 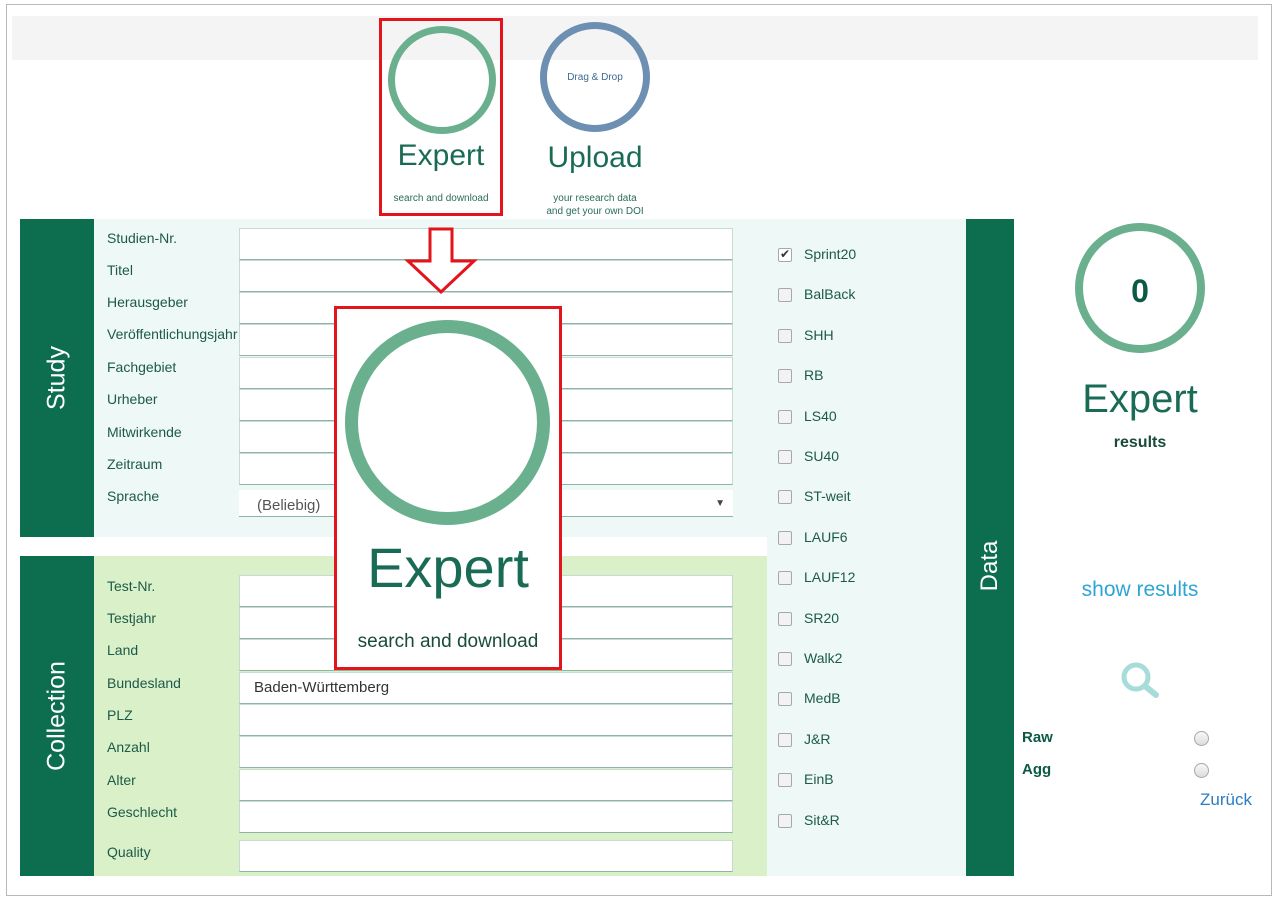 I want to click on back-link: Zurück, so click(x=1226, y=800).